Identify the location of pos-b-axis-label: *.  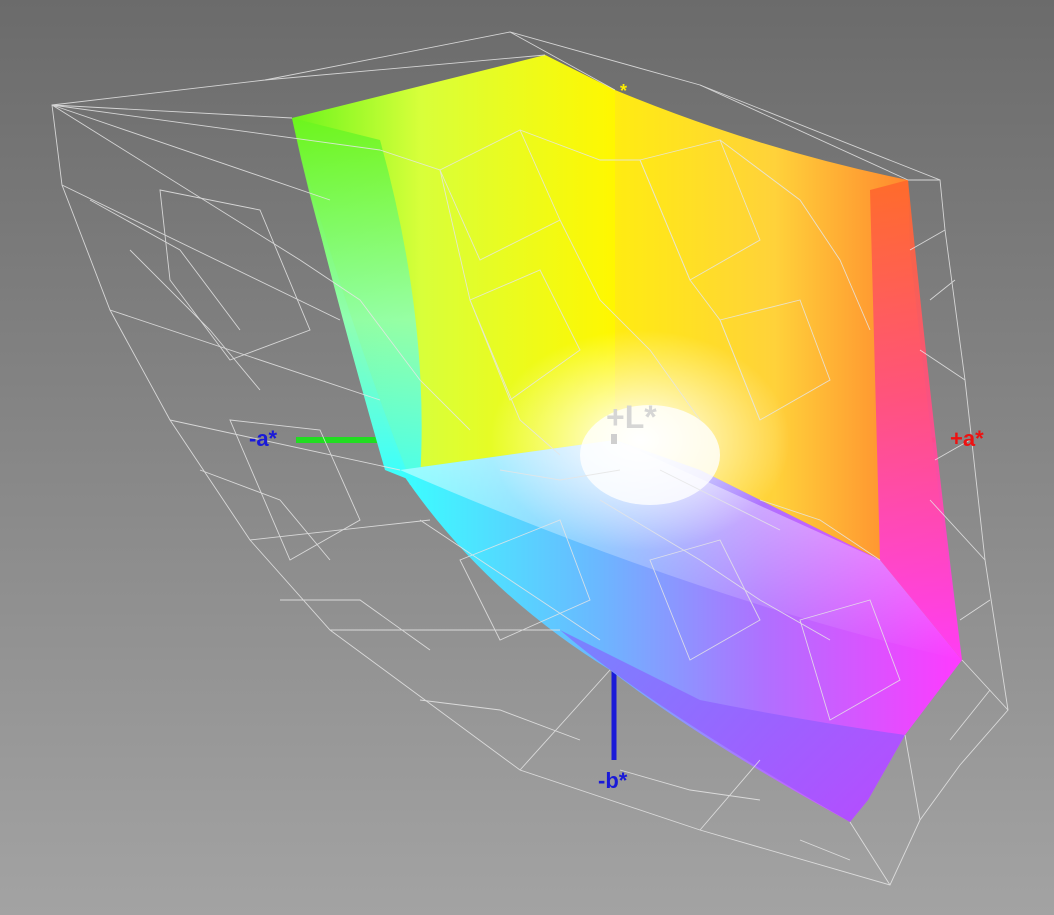
(624, 91).